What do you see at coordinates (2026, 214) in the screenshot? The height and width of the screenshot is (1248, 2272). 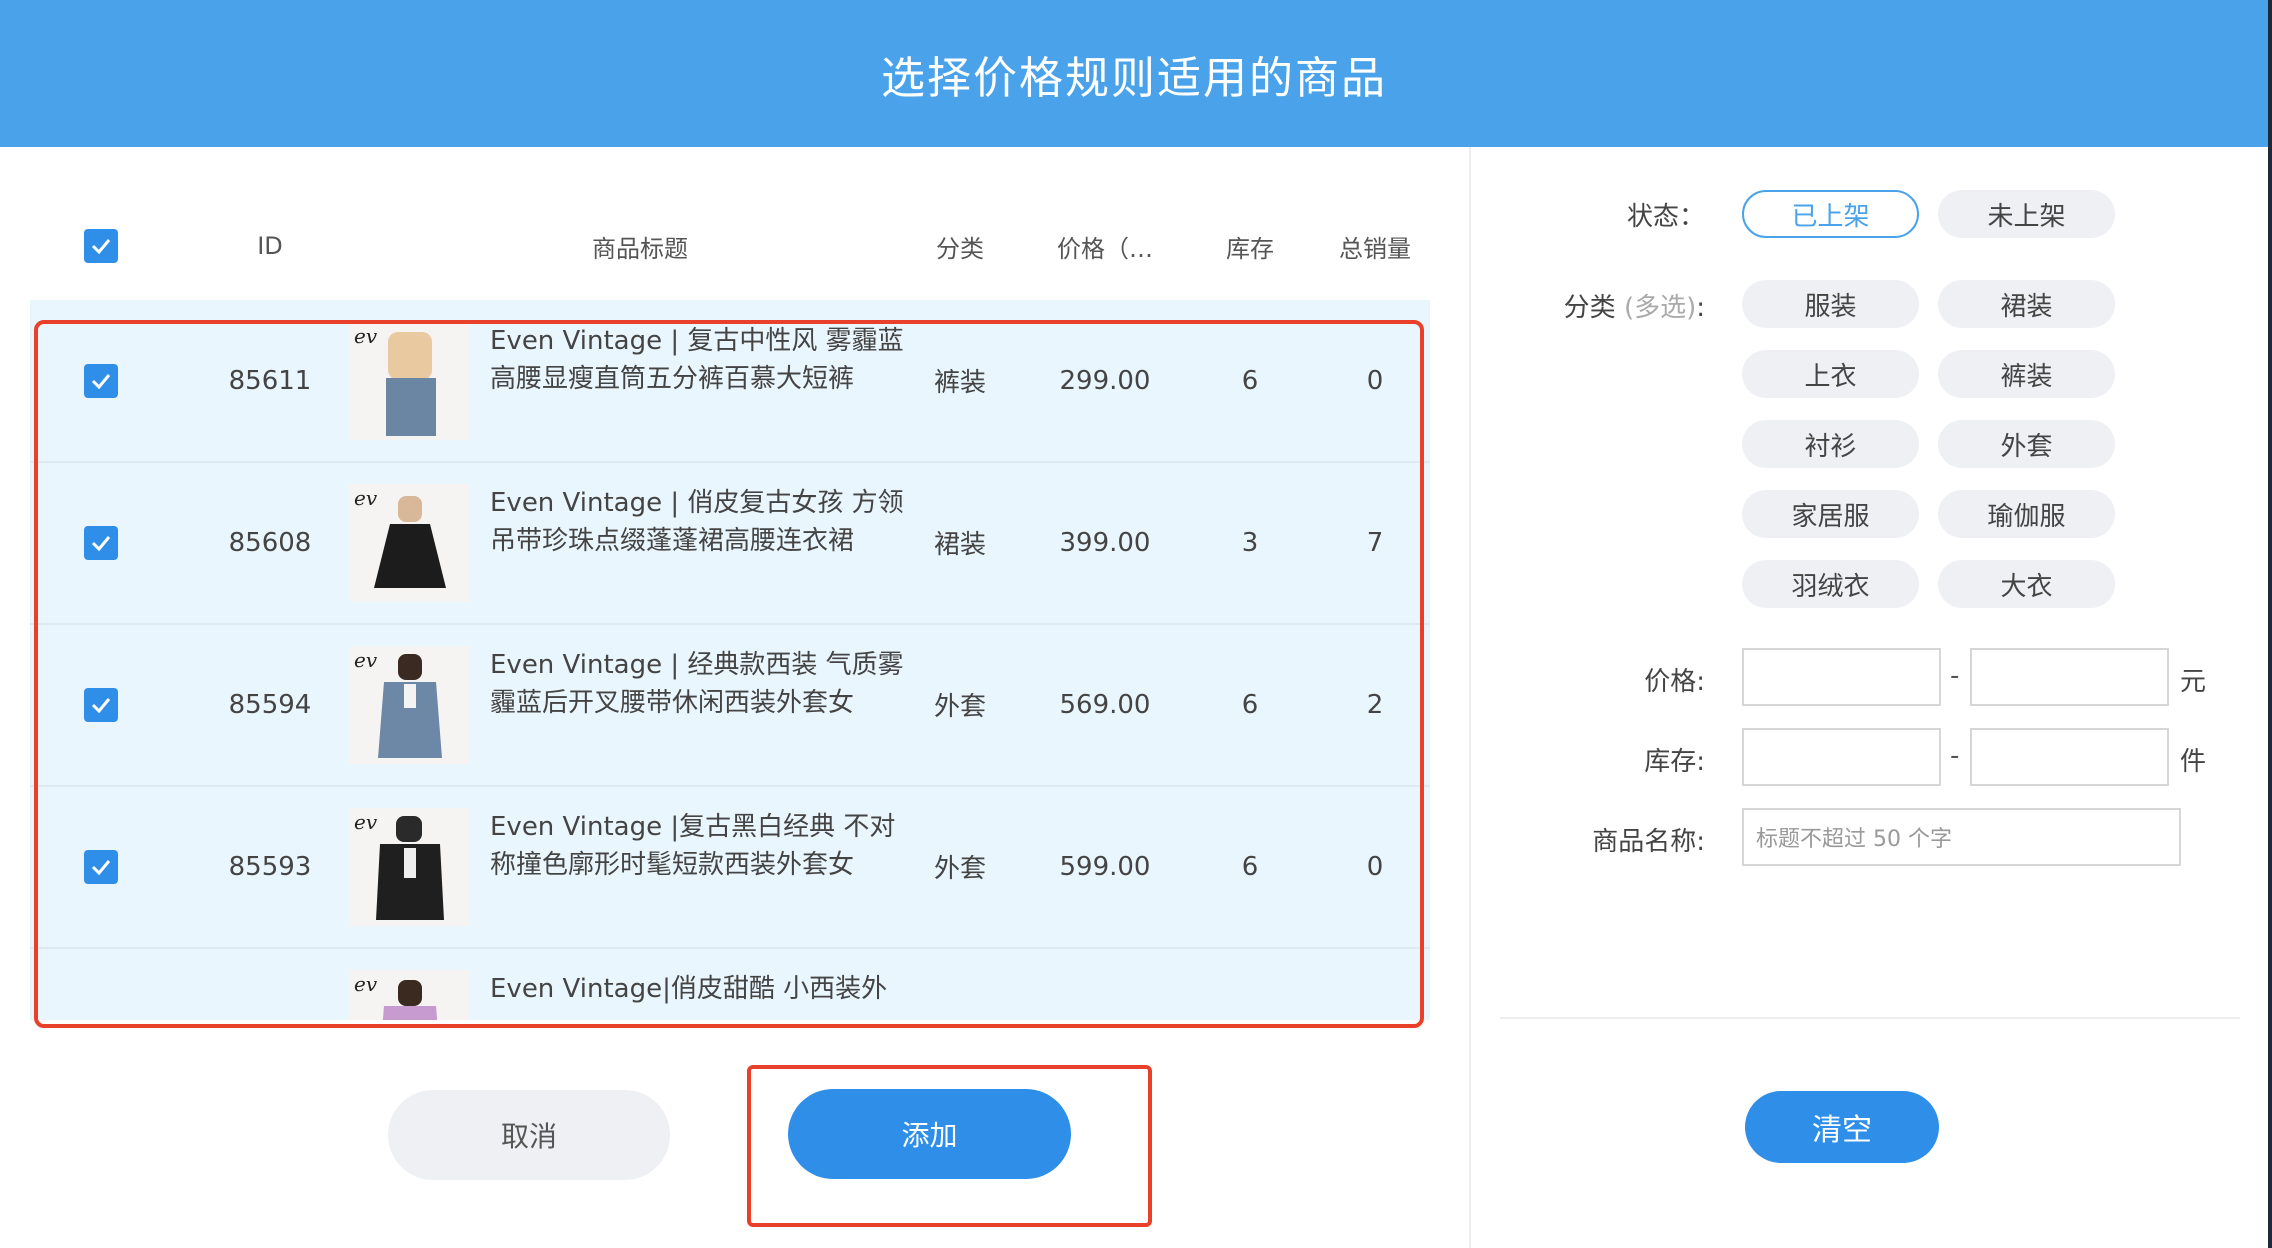 I see `status-option-unlisted: 未上架` at bounding box center [2026, 214].